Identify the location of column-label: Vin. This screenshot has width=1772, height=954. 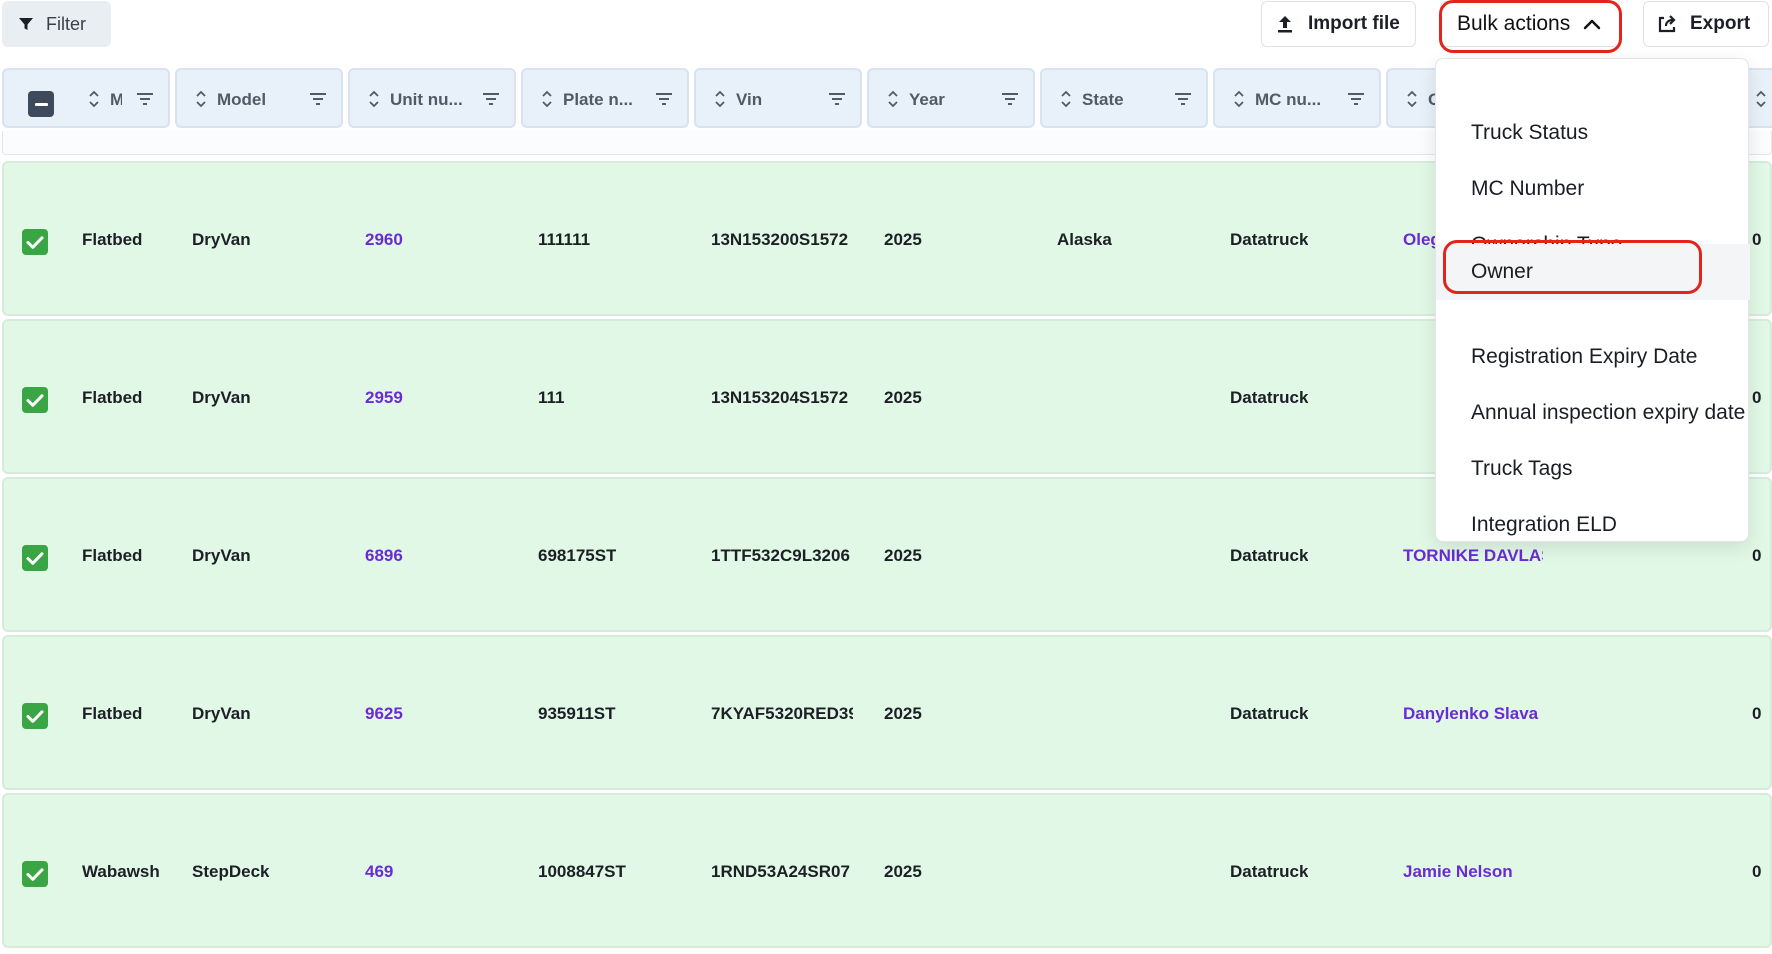
(749, 99).